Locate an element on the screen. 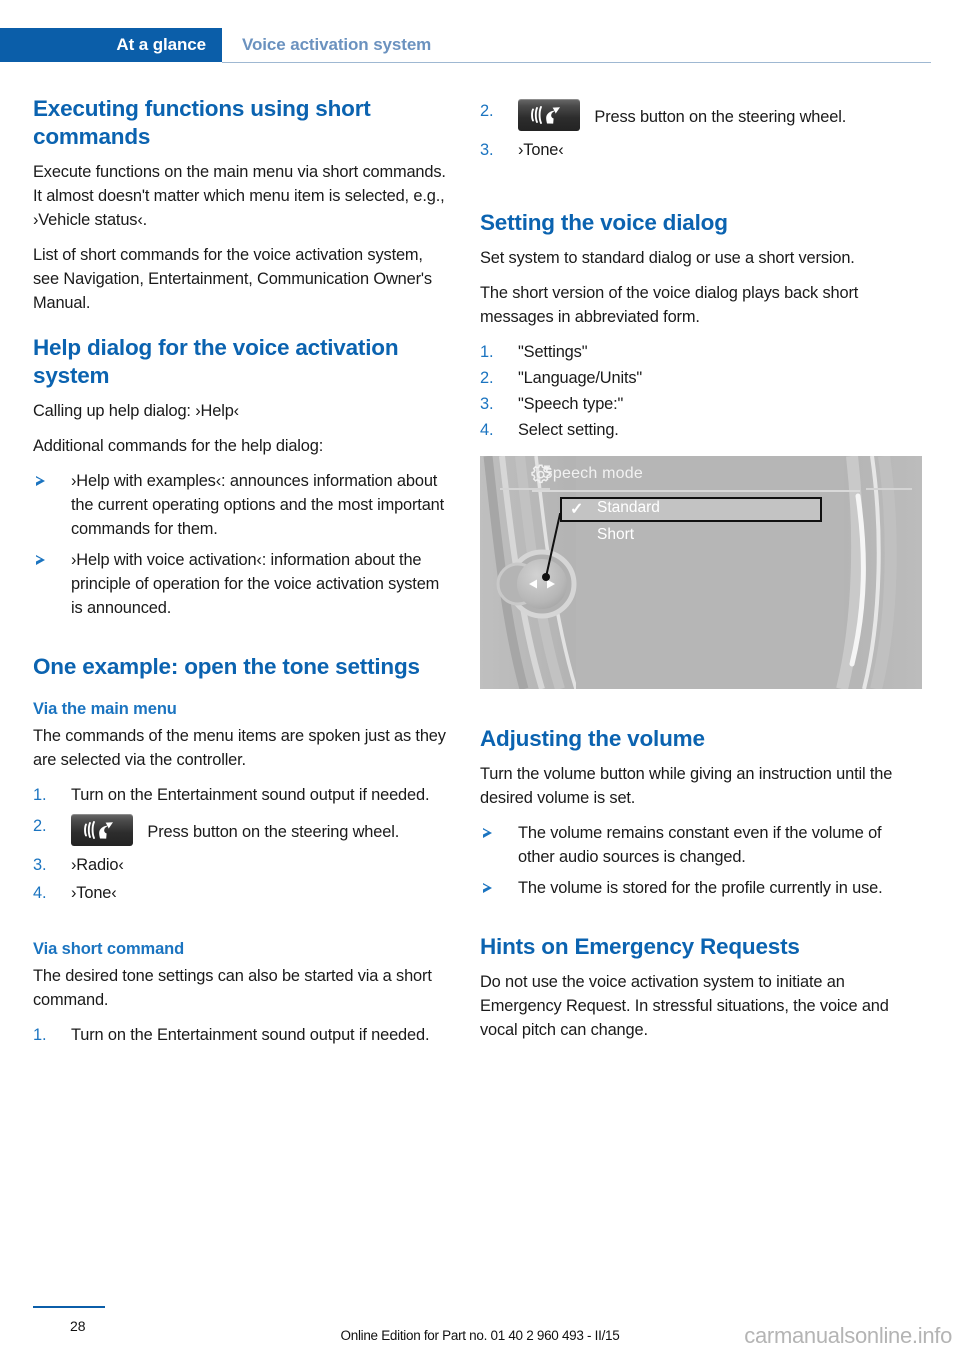  heading-hints-emergency-requests: Hints on Emergency Requests is located at coordinates (640, 946).